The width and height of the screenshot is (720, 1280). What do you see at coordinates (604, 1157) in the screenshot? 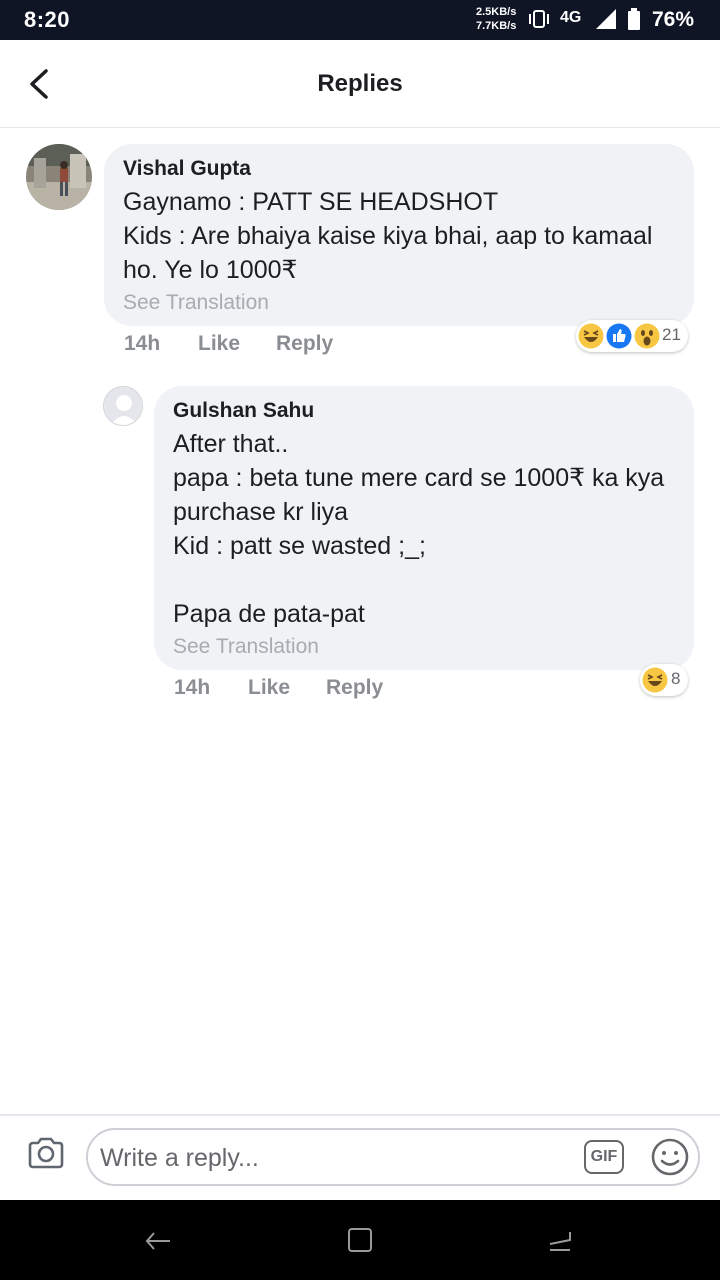
I see `gif-button: GIF` at bounding box center [604, 1157].